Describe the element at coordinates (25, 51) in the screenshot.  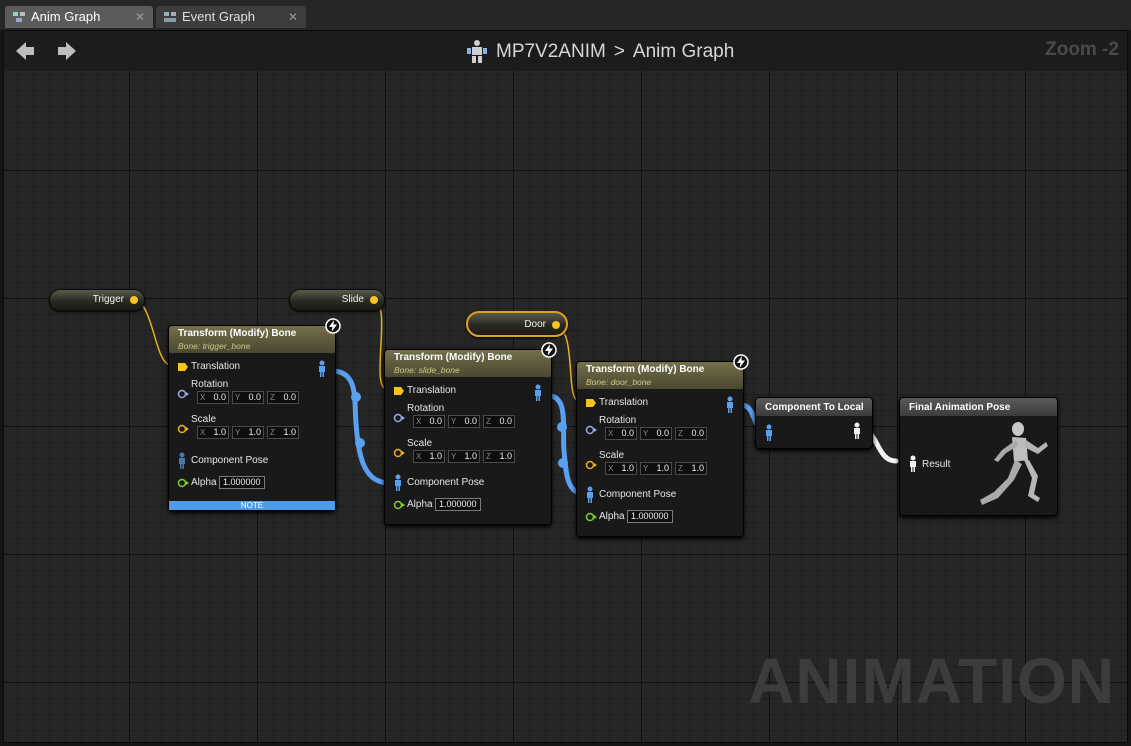
I see `back-arrow-icon` at that location.